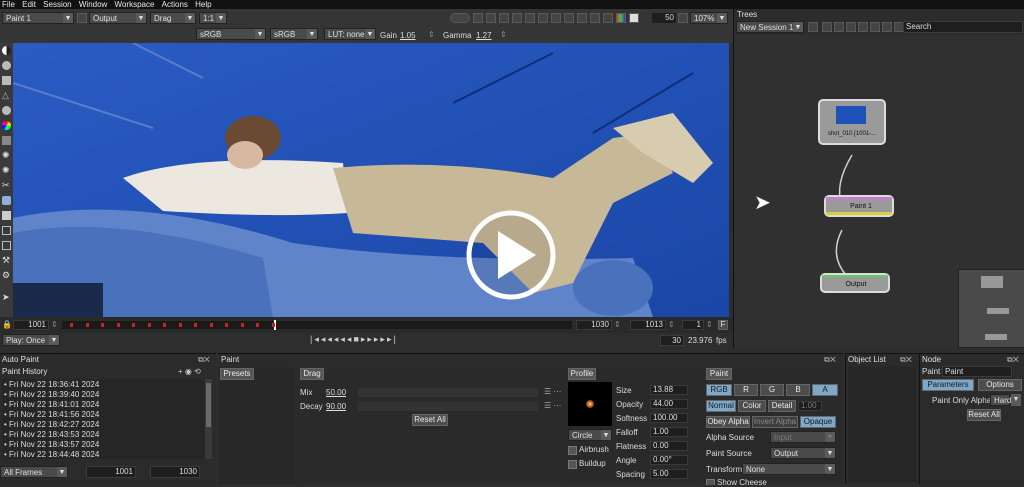  I want to click on layers-icon, so click(6, 140).